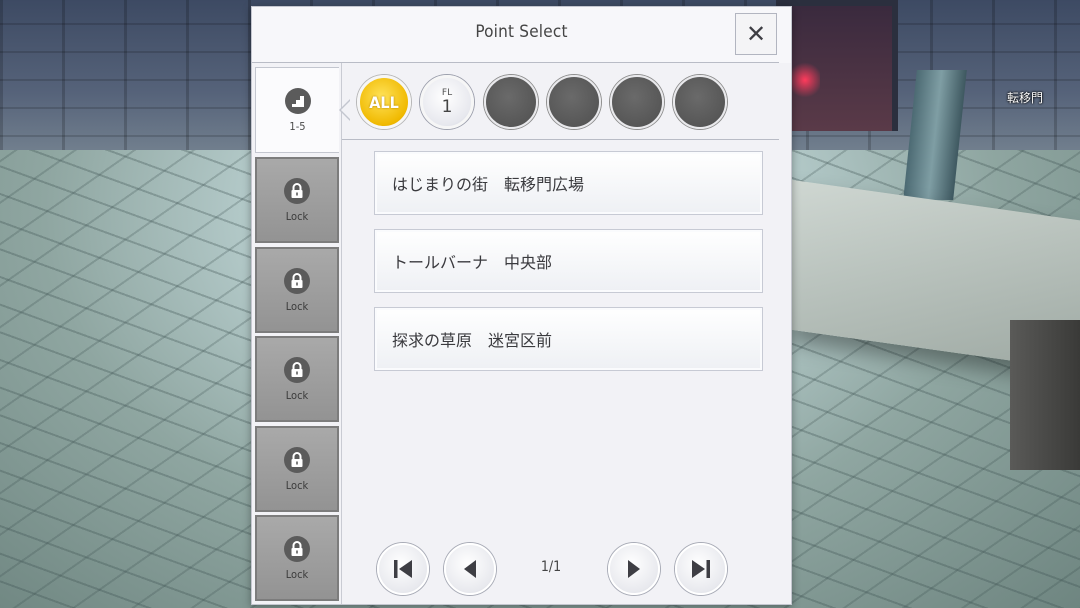 The height and width of the screenshot is (608, 1080). What do you see at coordinates (560, 139) in the screenshot?
I see `filter-divider` at bounding box center [560, 139].